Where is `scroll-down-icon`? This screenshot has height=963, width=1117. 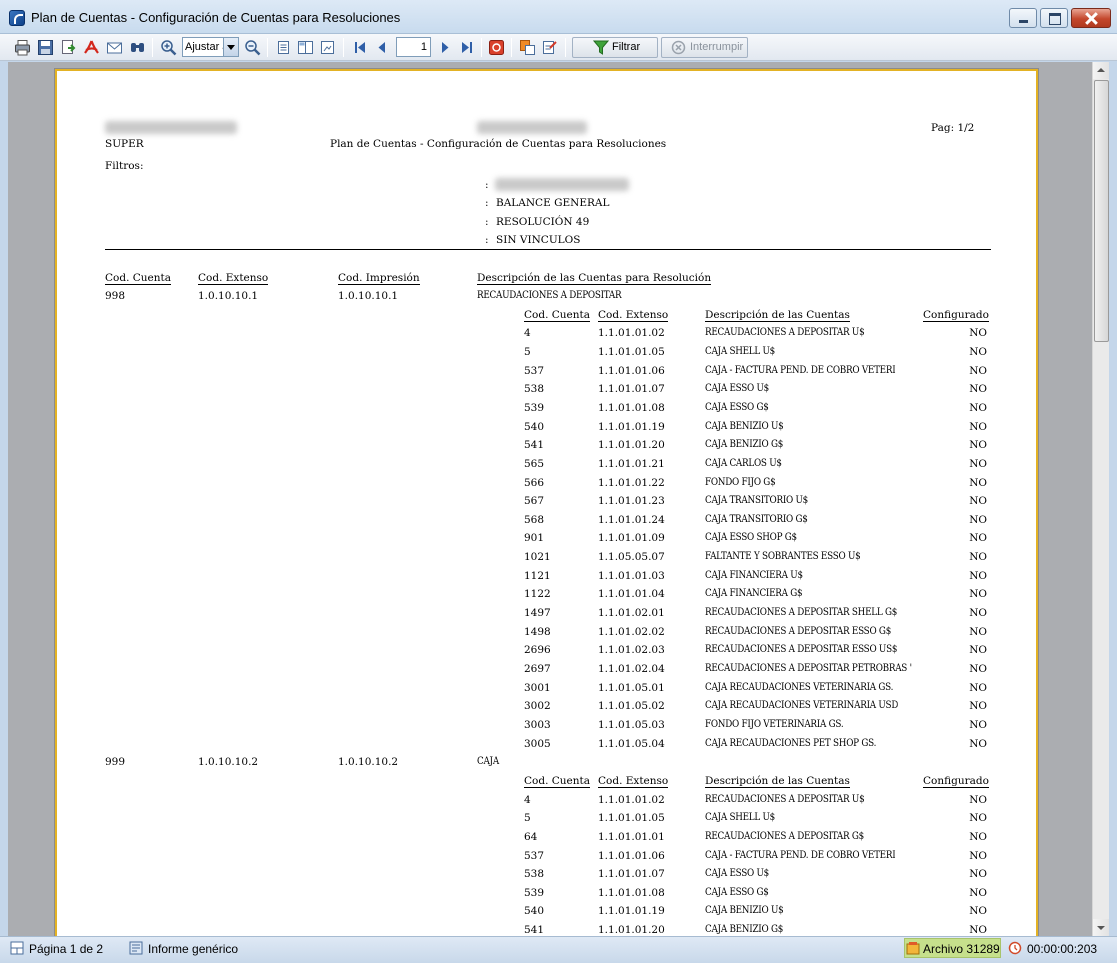
scroll-down-icon is located at coordinates (1101, 927).